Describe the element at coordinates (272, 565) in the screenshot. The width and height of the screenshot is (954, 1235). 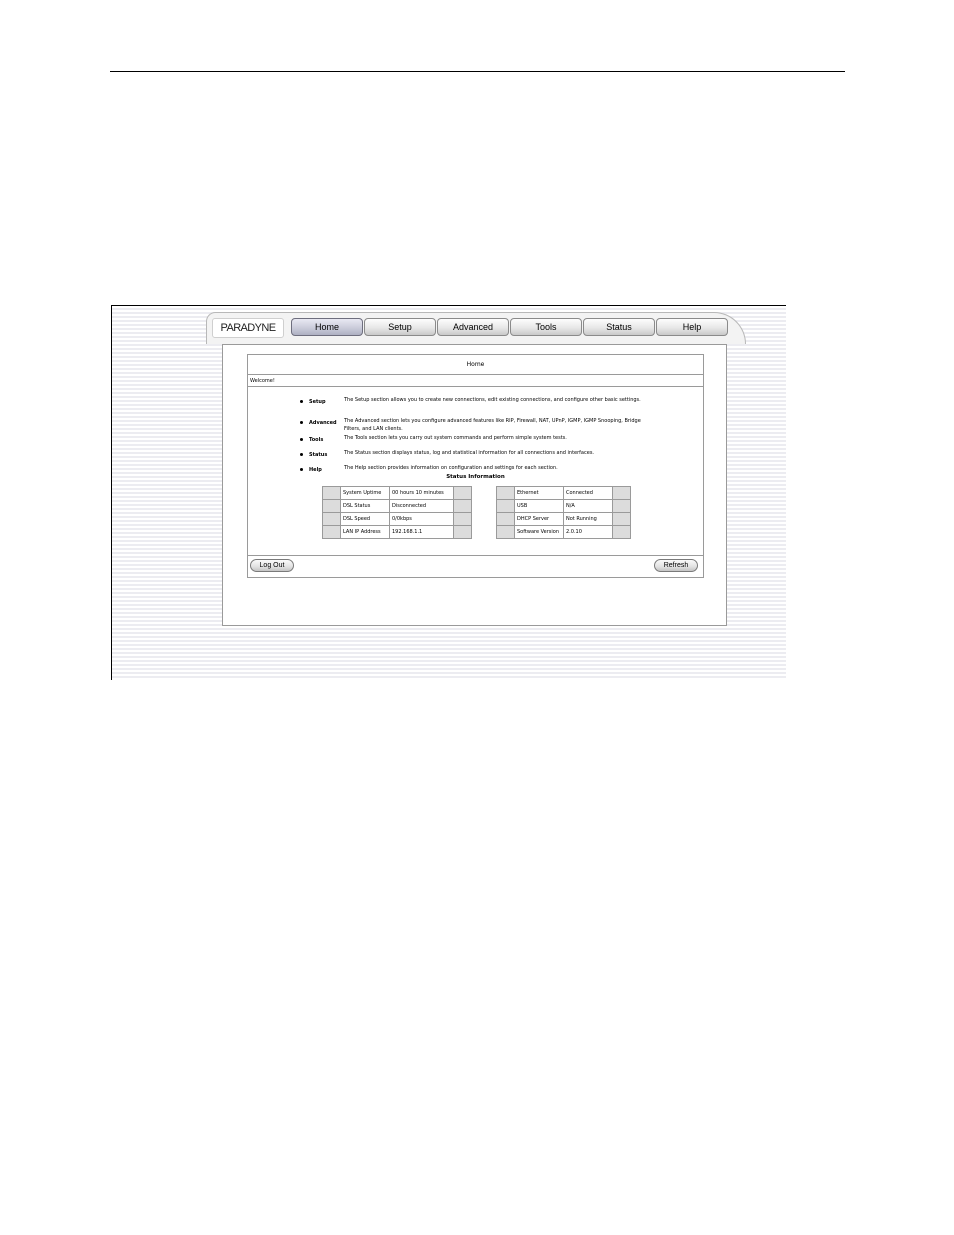
I see `log-out-button: Log Out` at that location.